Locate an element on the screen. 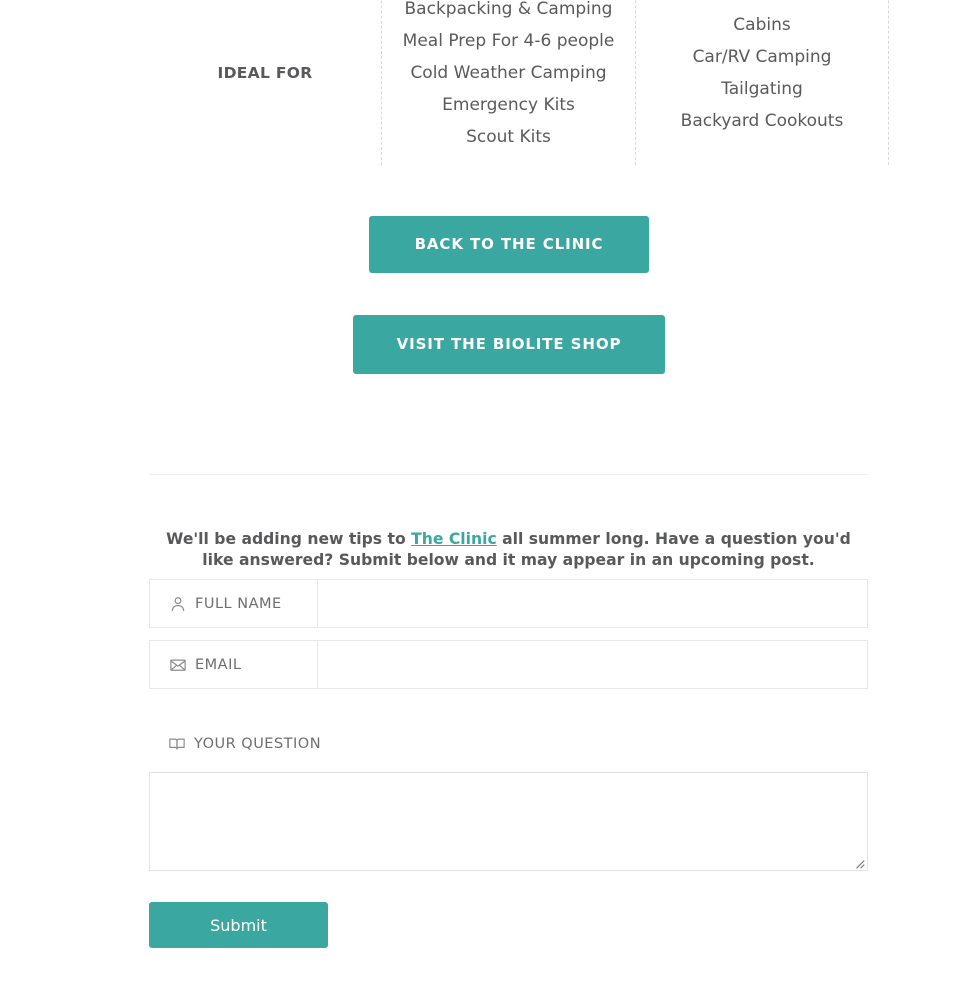 The image size is (958, 992). your-question-textarea is located at coordinates (508, 821).